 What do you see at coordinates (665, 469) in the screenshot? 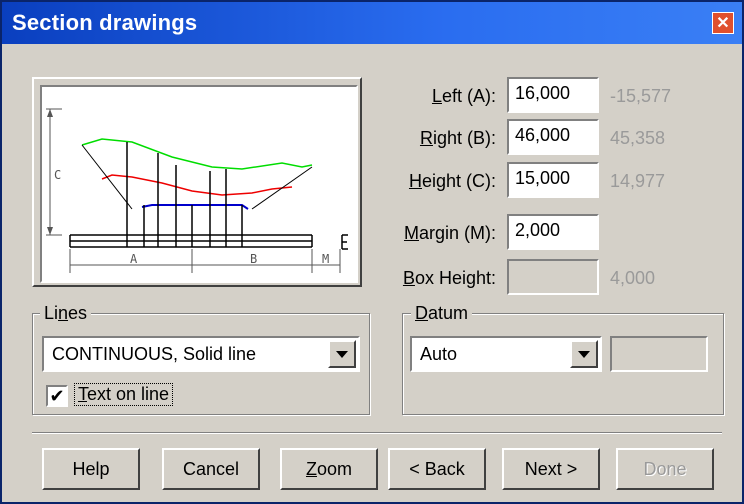
I see `done-button: Done` at bounding box center [665, 469].